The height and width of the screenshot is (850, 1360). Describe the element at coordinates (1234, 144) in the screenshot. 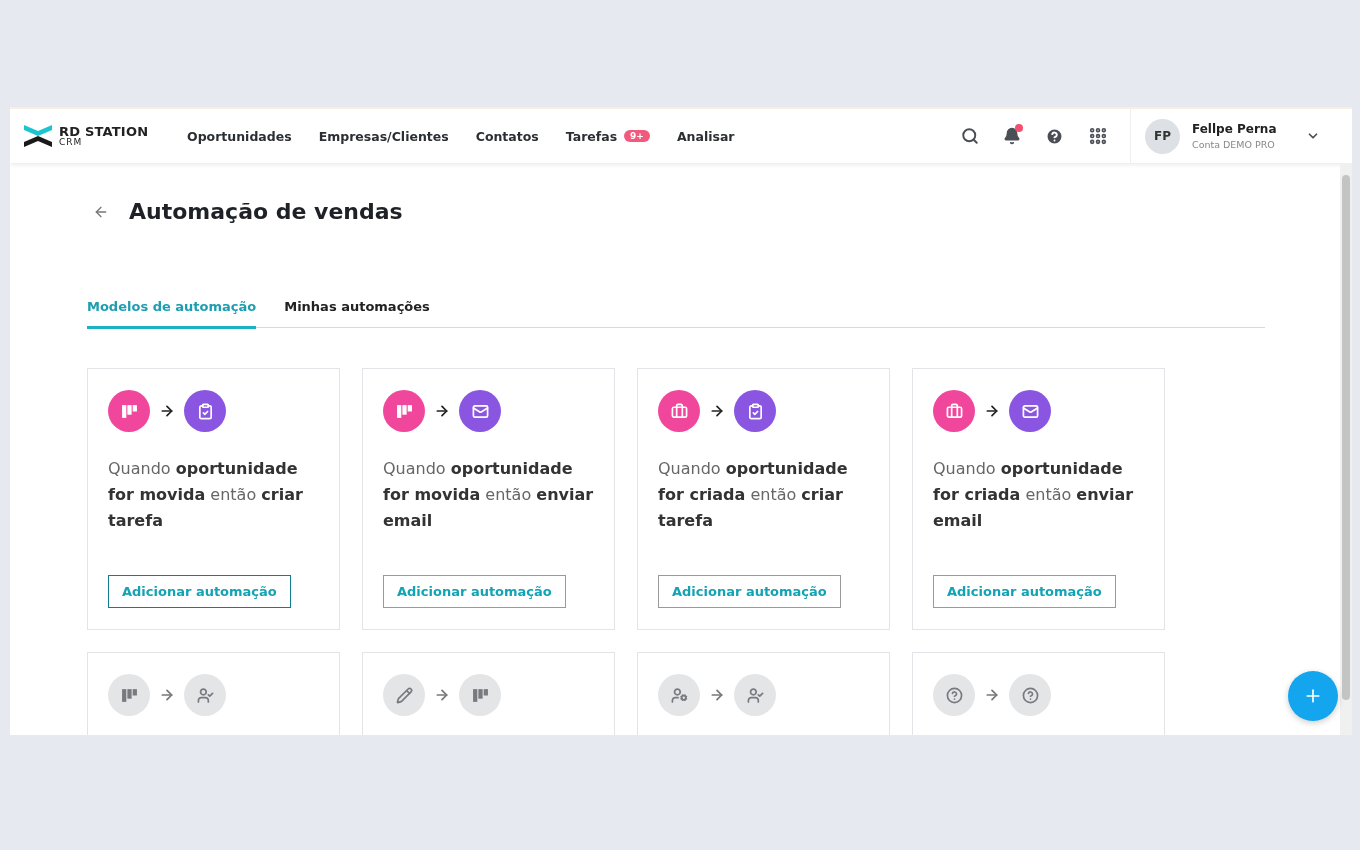

I see `account-name: Conta DEMO PRO` at that location.